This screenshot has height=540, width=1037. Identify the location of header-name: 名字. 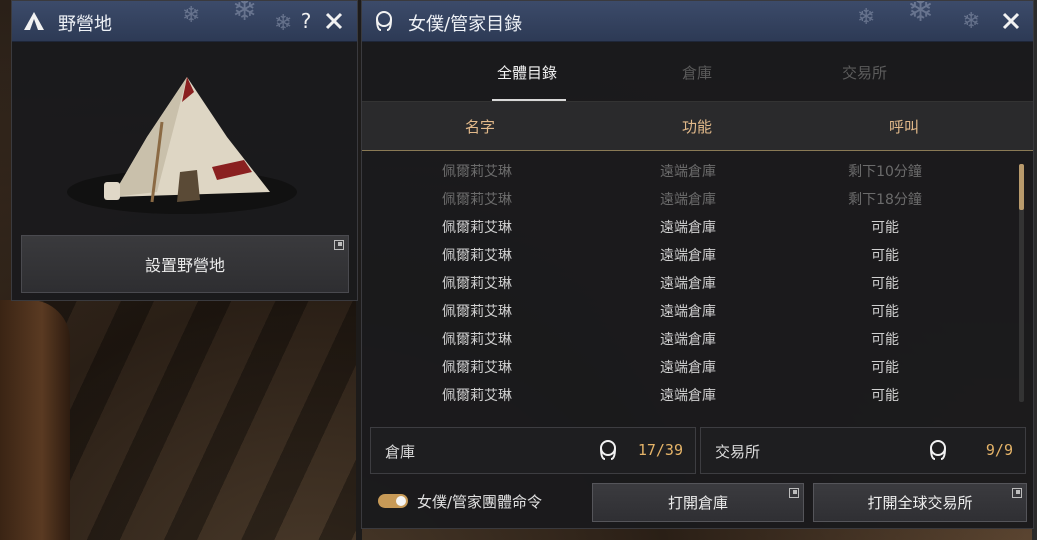
(480, 127).